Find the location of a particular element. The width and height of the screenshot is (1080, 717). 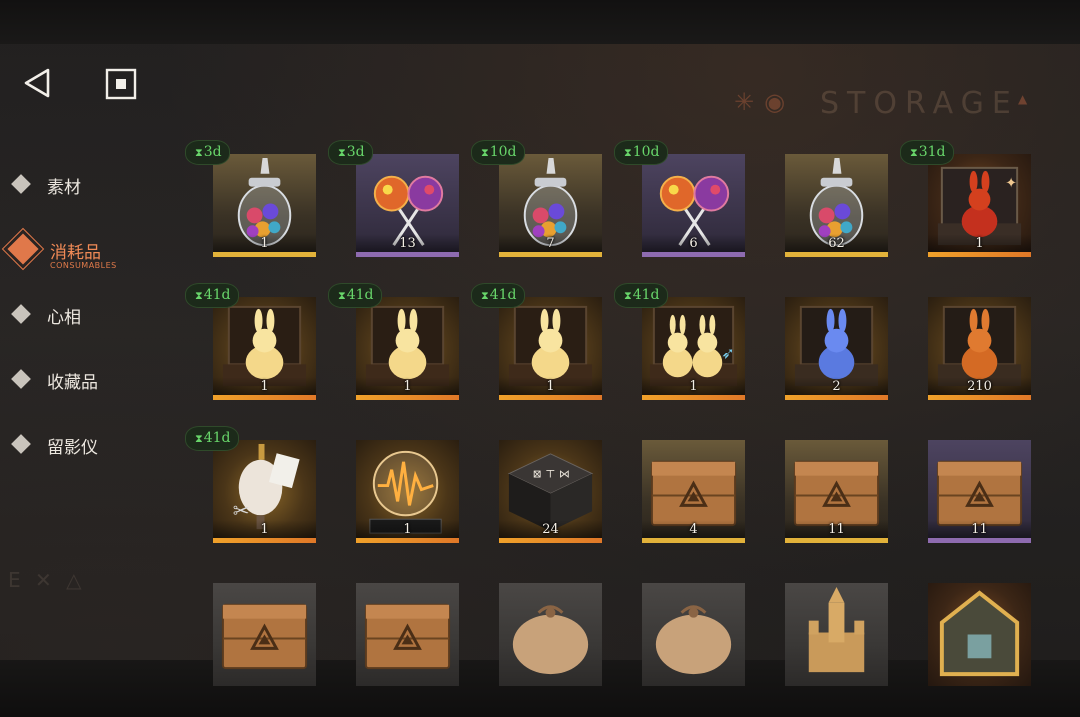

back-triangle-icon is located at coordinates (37, 83).